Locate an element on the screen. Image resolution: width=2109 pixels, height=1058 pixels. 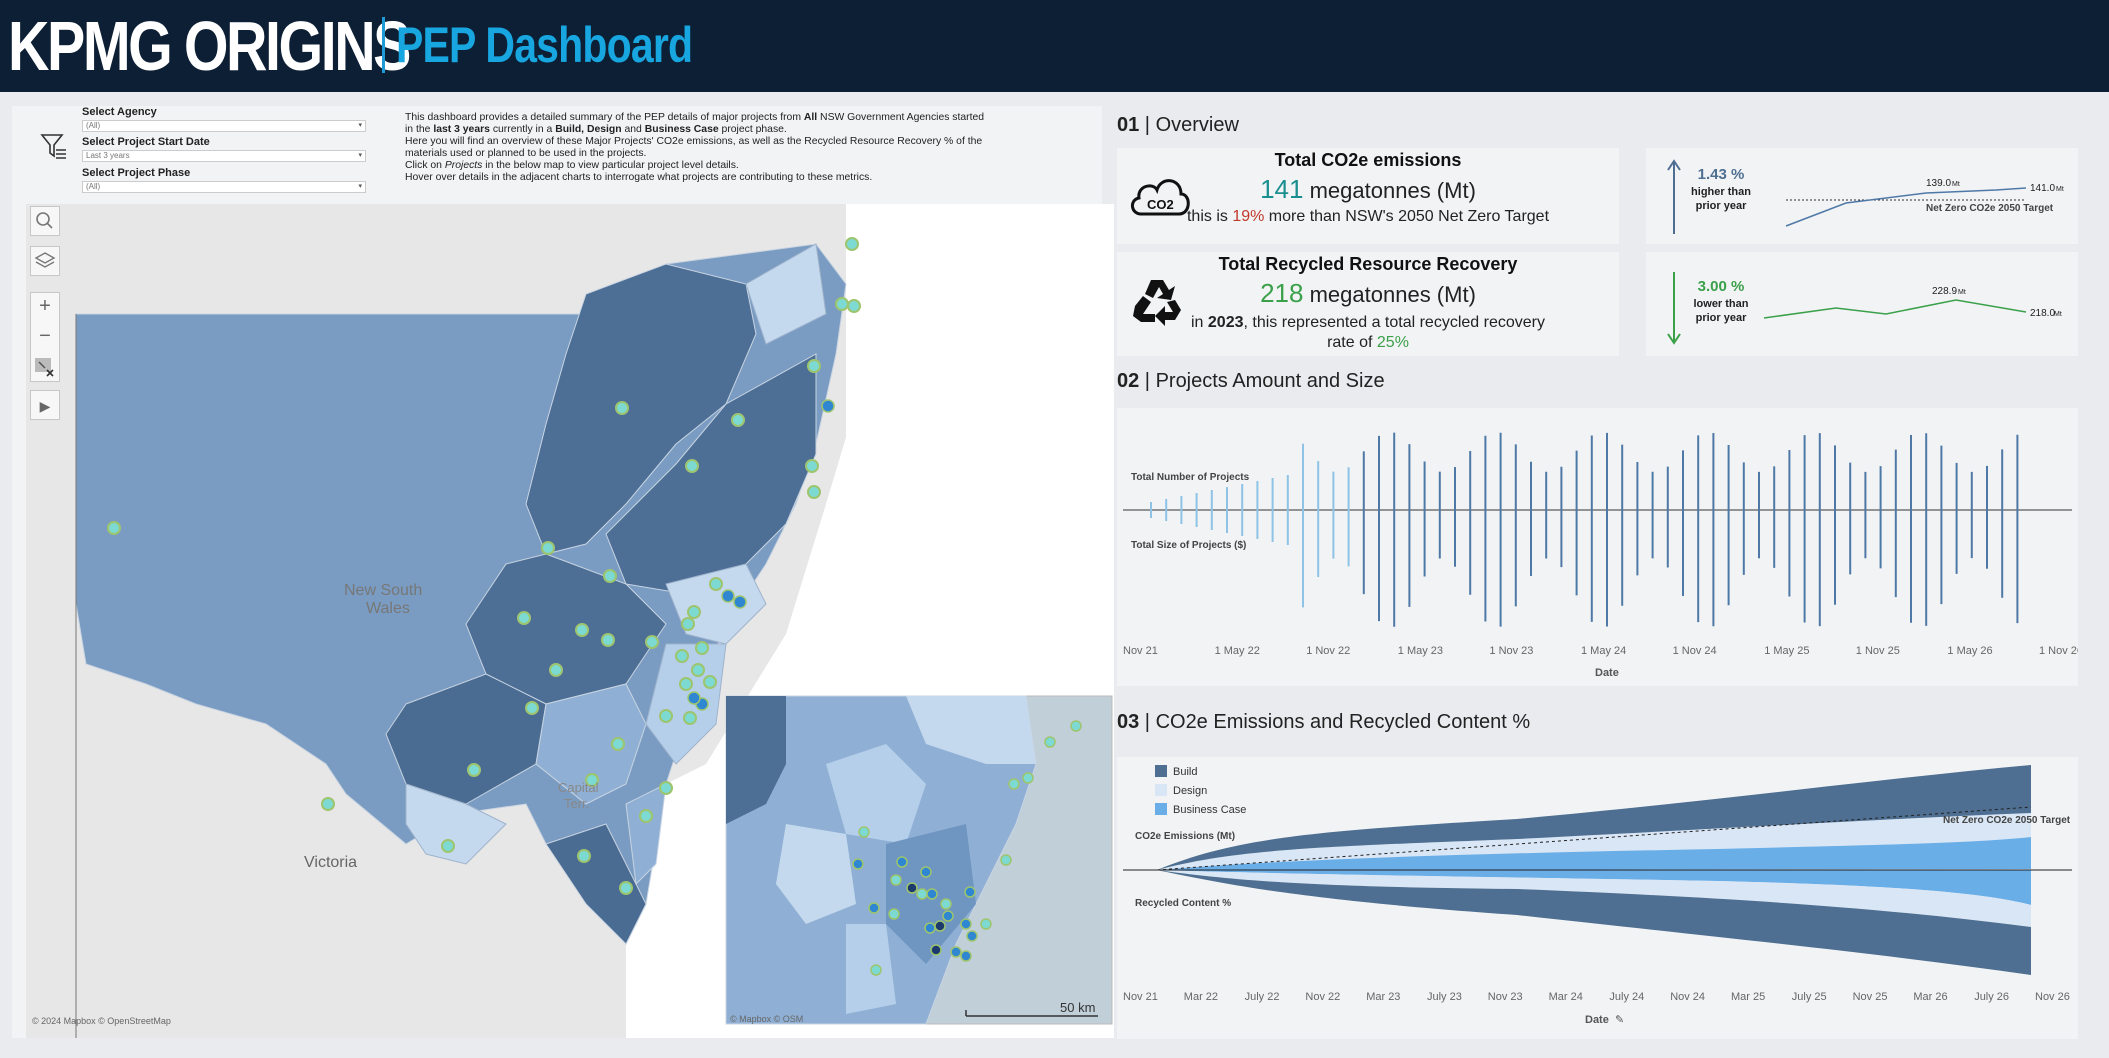
pin-icon: ✎ is located at coordinates (1619, 1019).